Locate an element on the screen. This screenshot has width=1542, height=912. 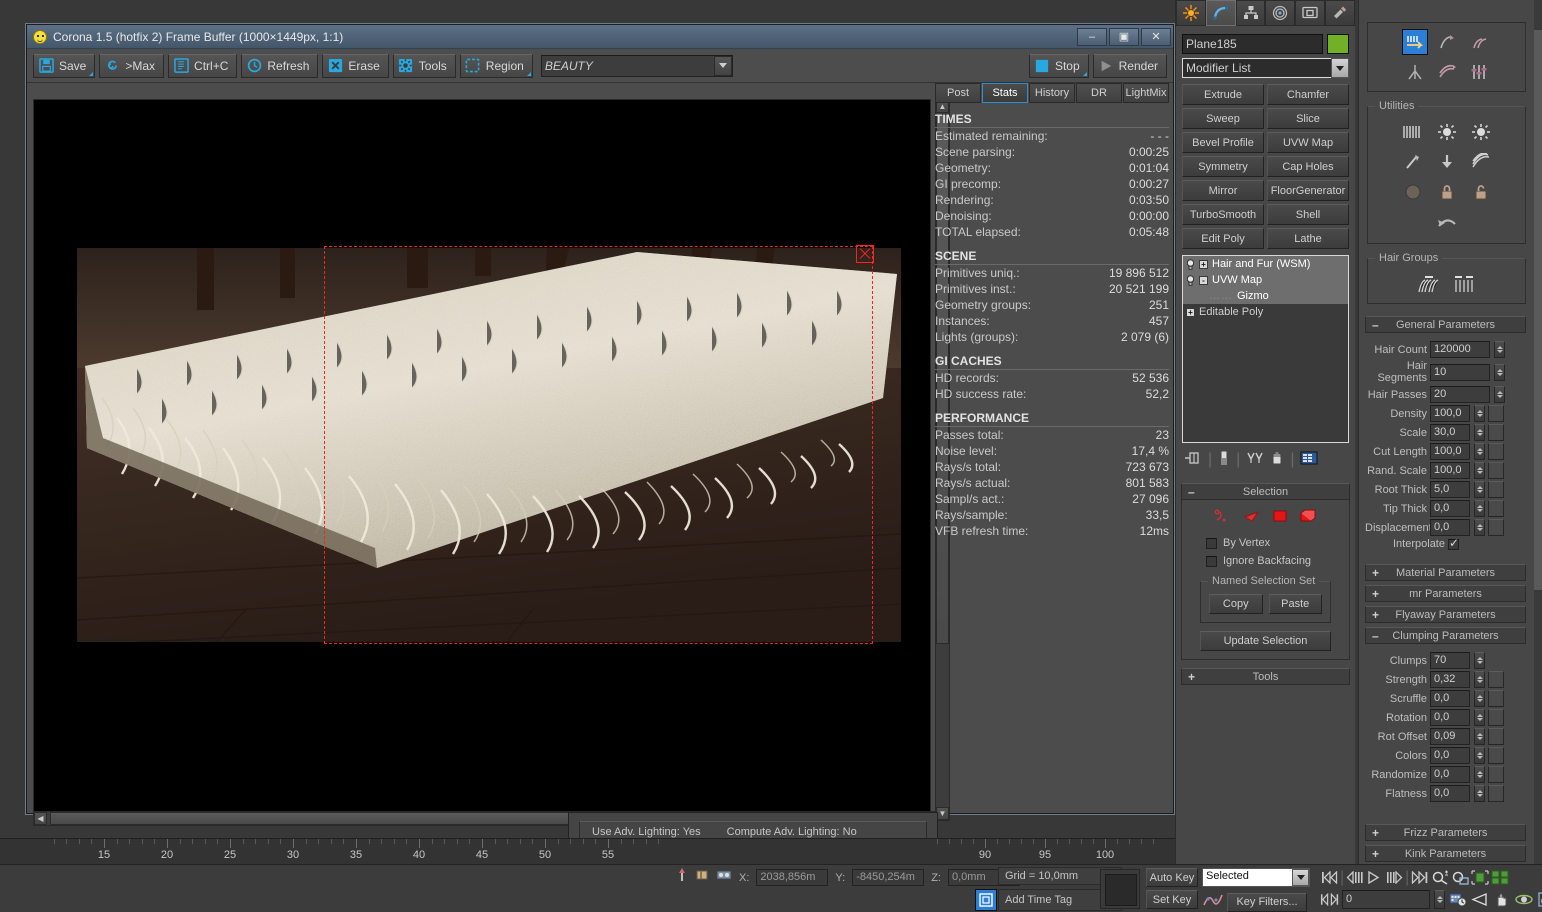
mr-parameters-rollout: + mr Parameters is located at coordinates (1445, 593).